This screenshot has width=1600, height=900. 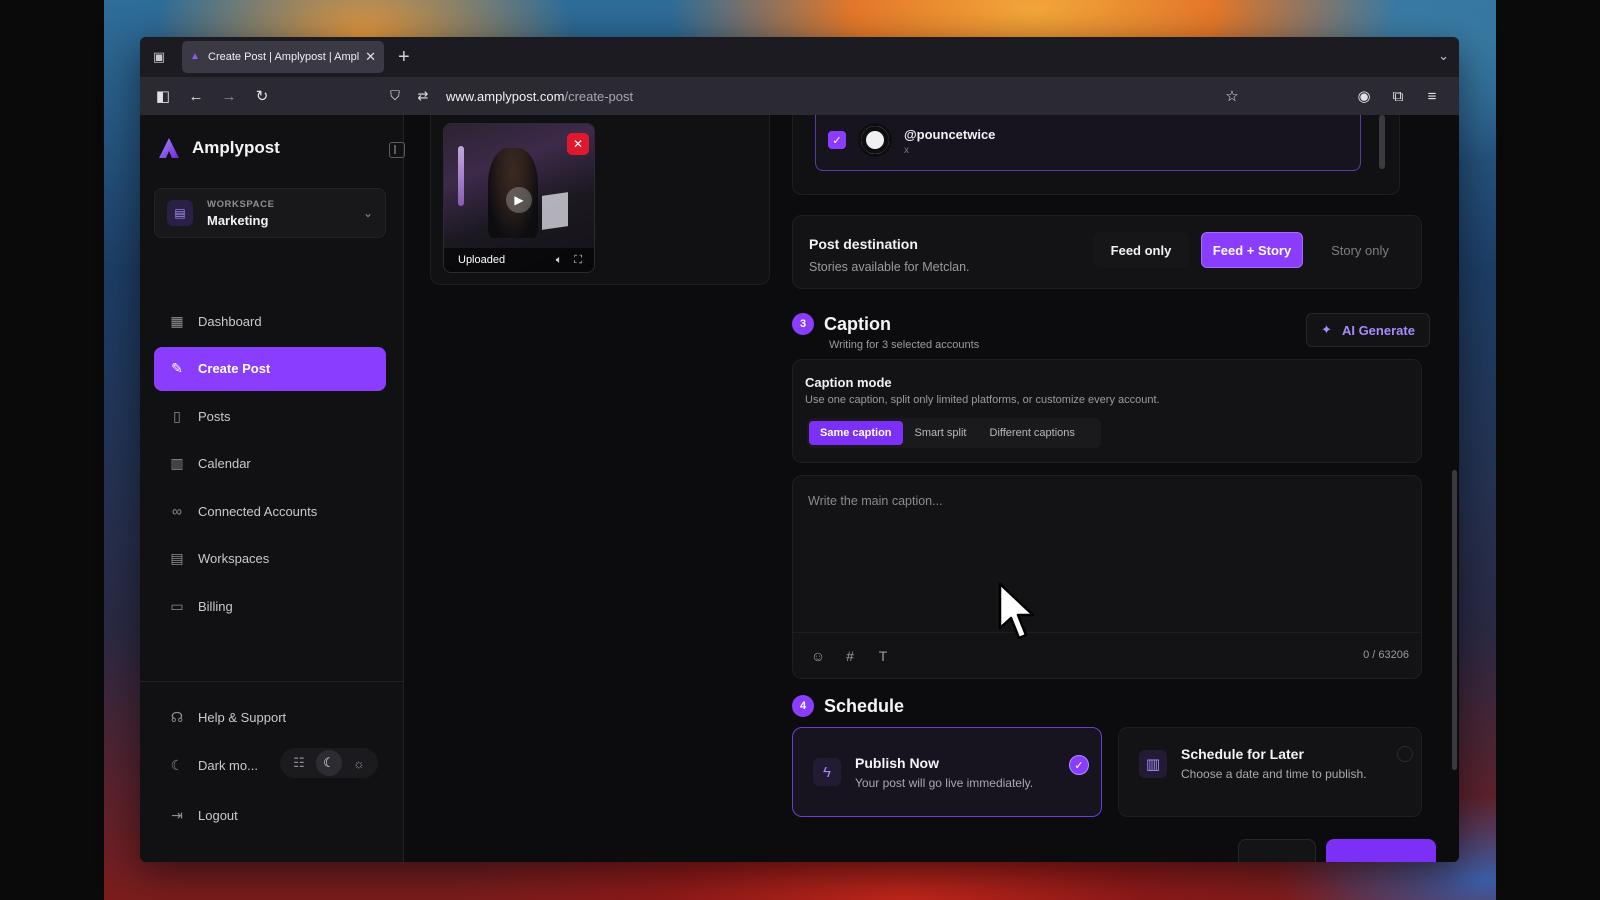 What do you see at coordinates (941, 433) in the screenshot?
I see `smart-split-option: Smart split` at bounding box center [941, 433].